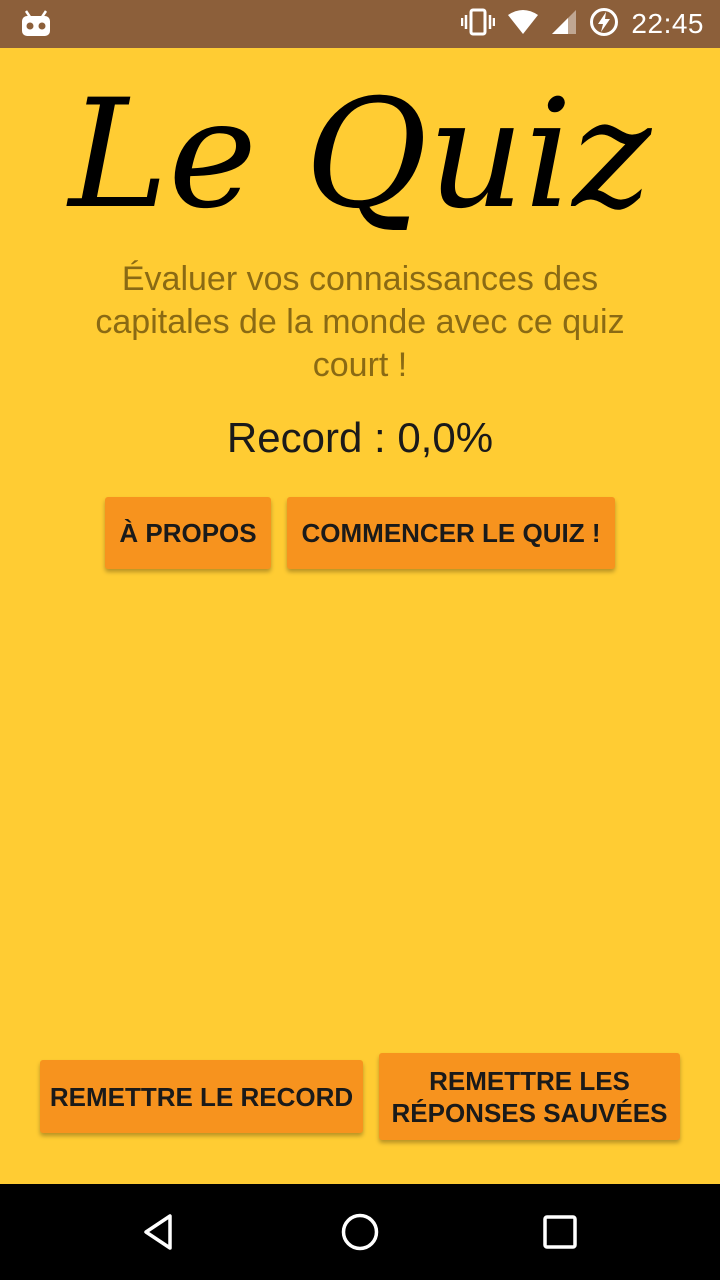 This screenshot has height=1280, width=720. I want to click on navigation-bar, so click(360, 1232).